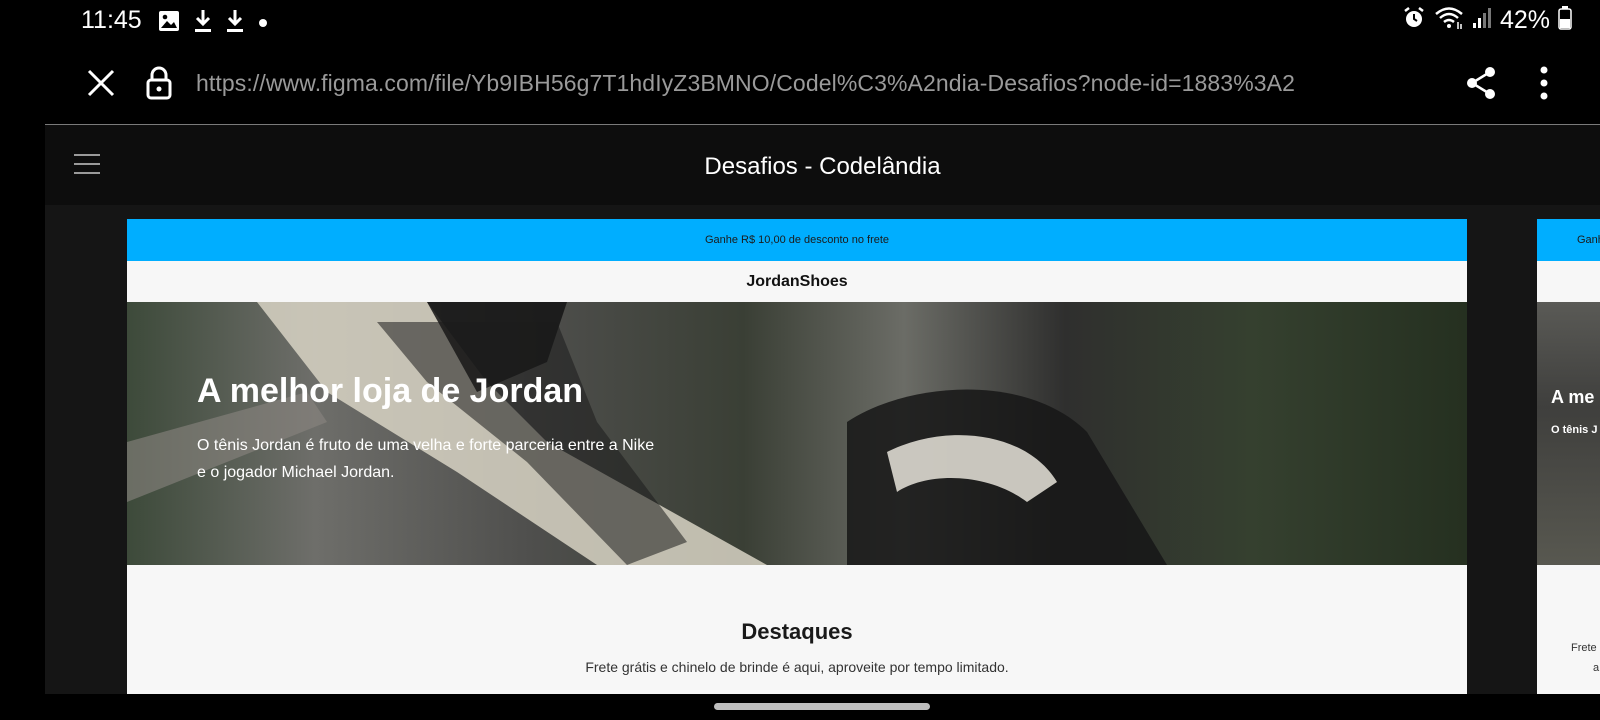 The height and width of the screenshot is (720, 1600). I want to click on file-title: Desafios - Codelândia, so click(822, 166).